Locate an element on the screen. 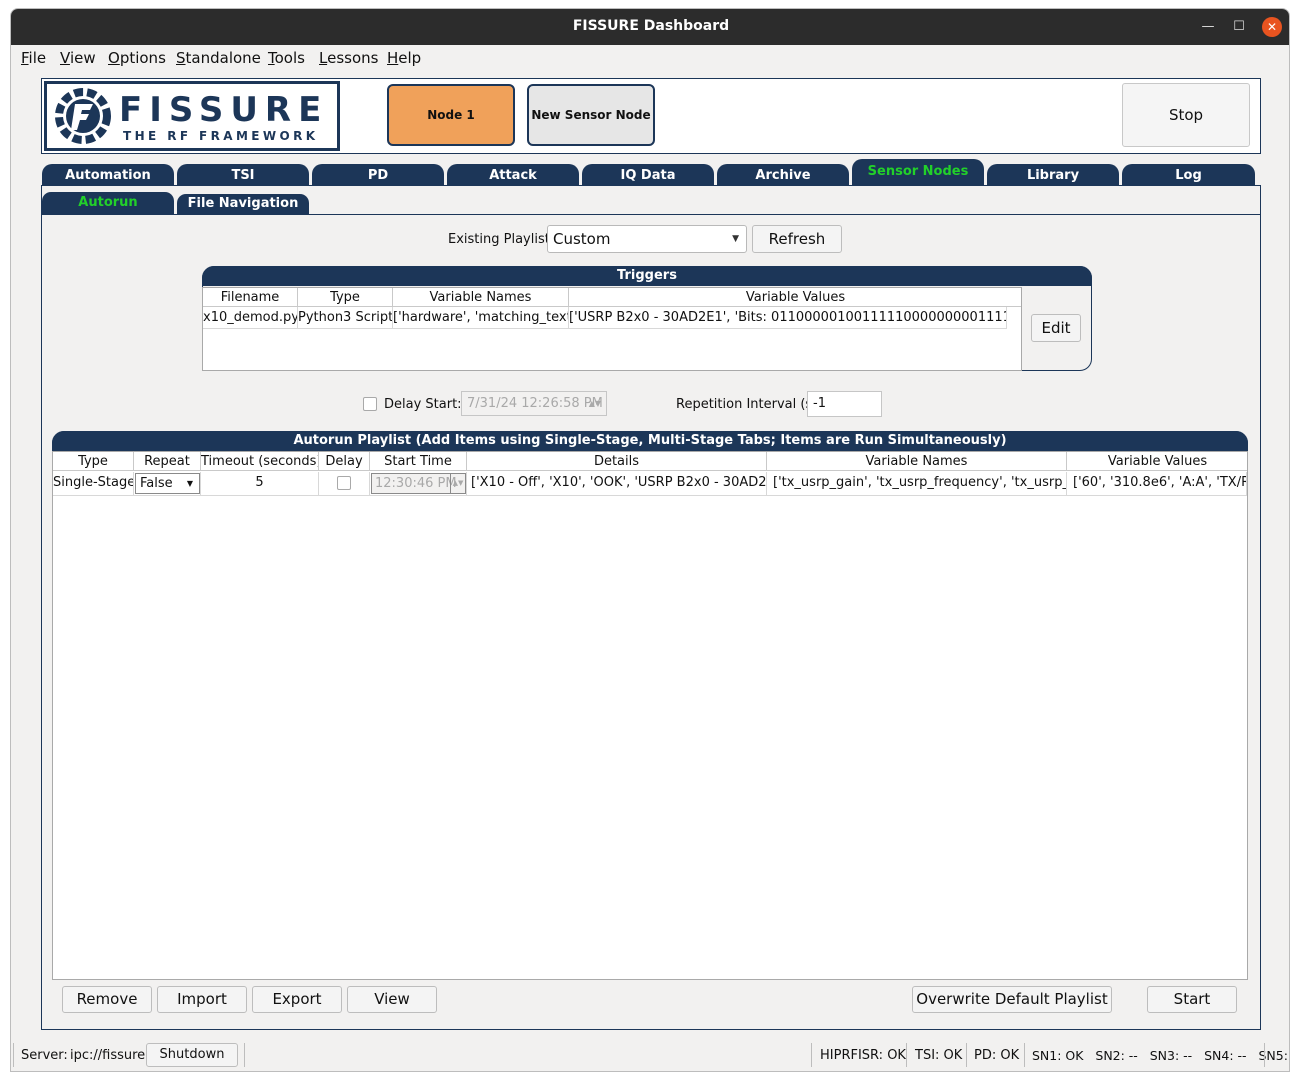 Image resolution: width=1300 pixels, height=1079 pixels. maximize-icon: ☐ is located at coordinates (1239, 27).